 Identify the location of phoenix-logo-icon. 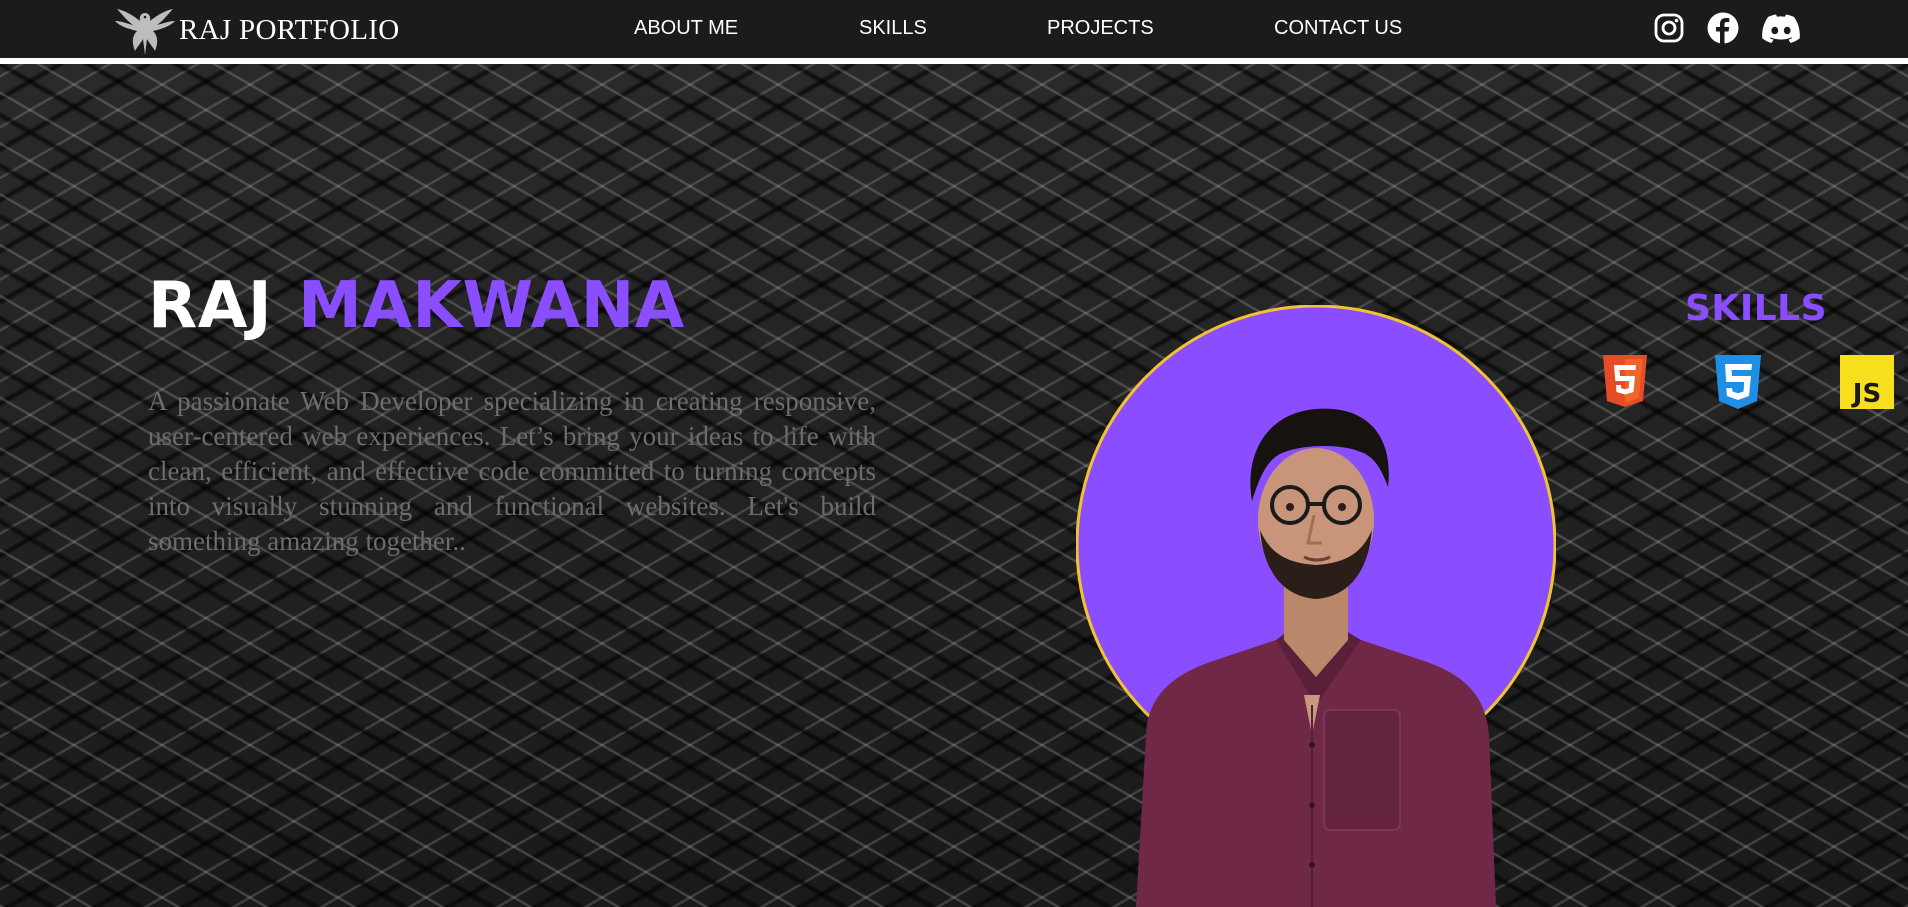
(145, 32).